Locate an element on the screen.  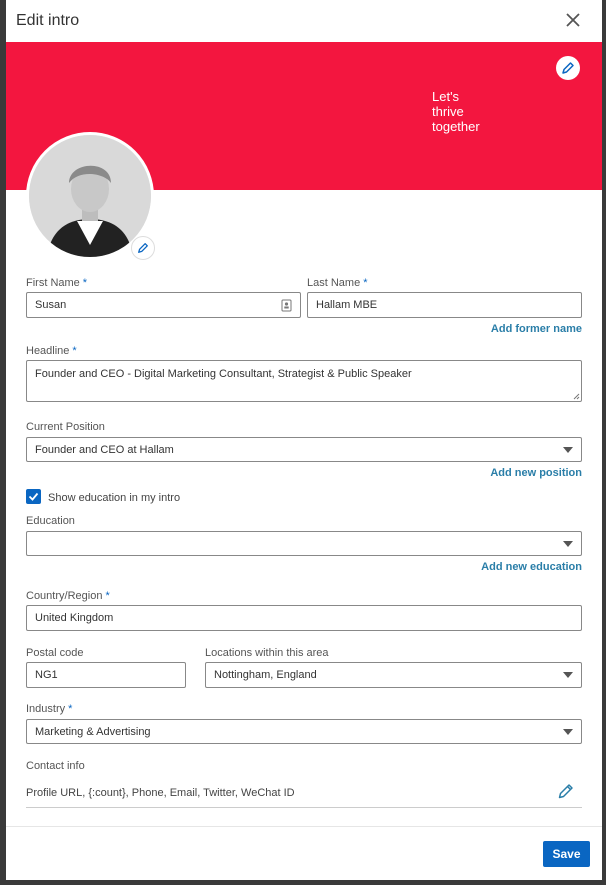
first-name-value: Susan is located at coordinates (51, 305).